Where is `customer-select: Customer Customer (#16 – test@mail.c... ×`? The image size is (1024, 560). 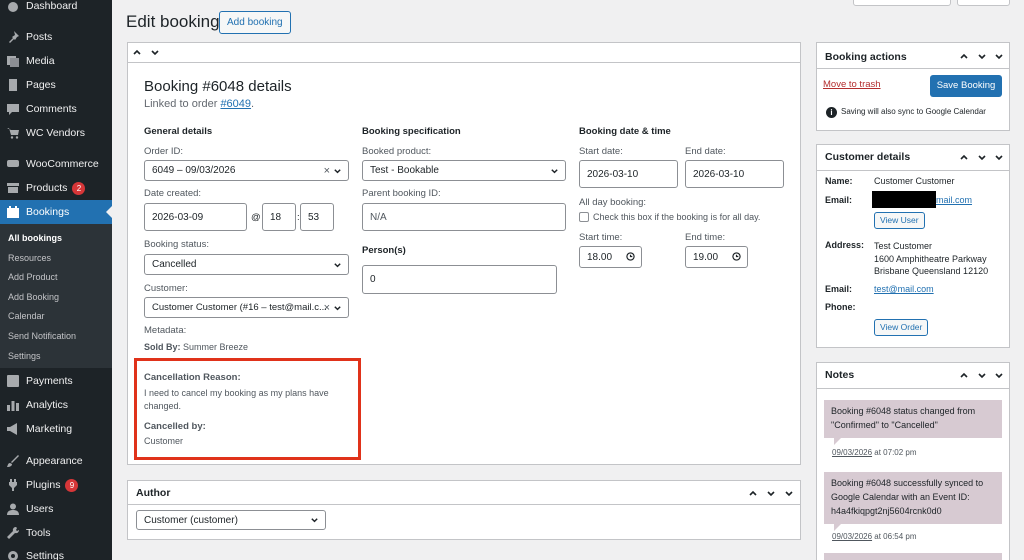
customer-select: Customer Customer (#16 – test@mail.c... × is located at coordinates (246, 307).